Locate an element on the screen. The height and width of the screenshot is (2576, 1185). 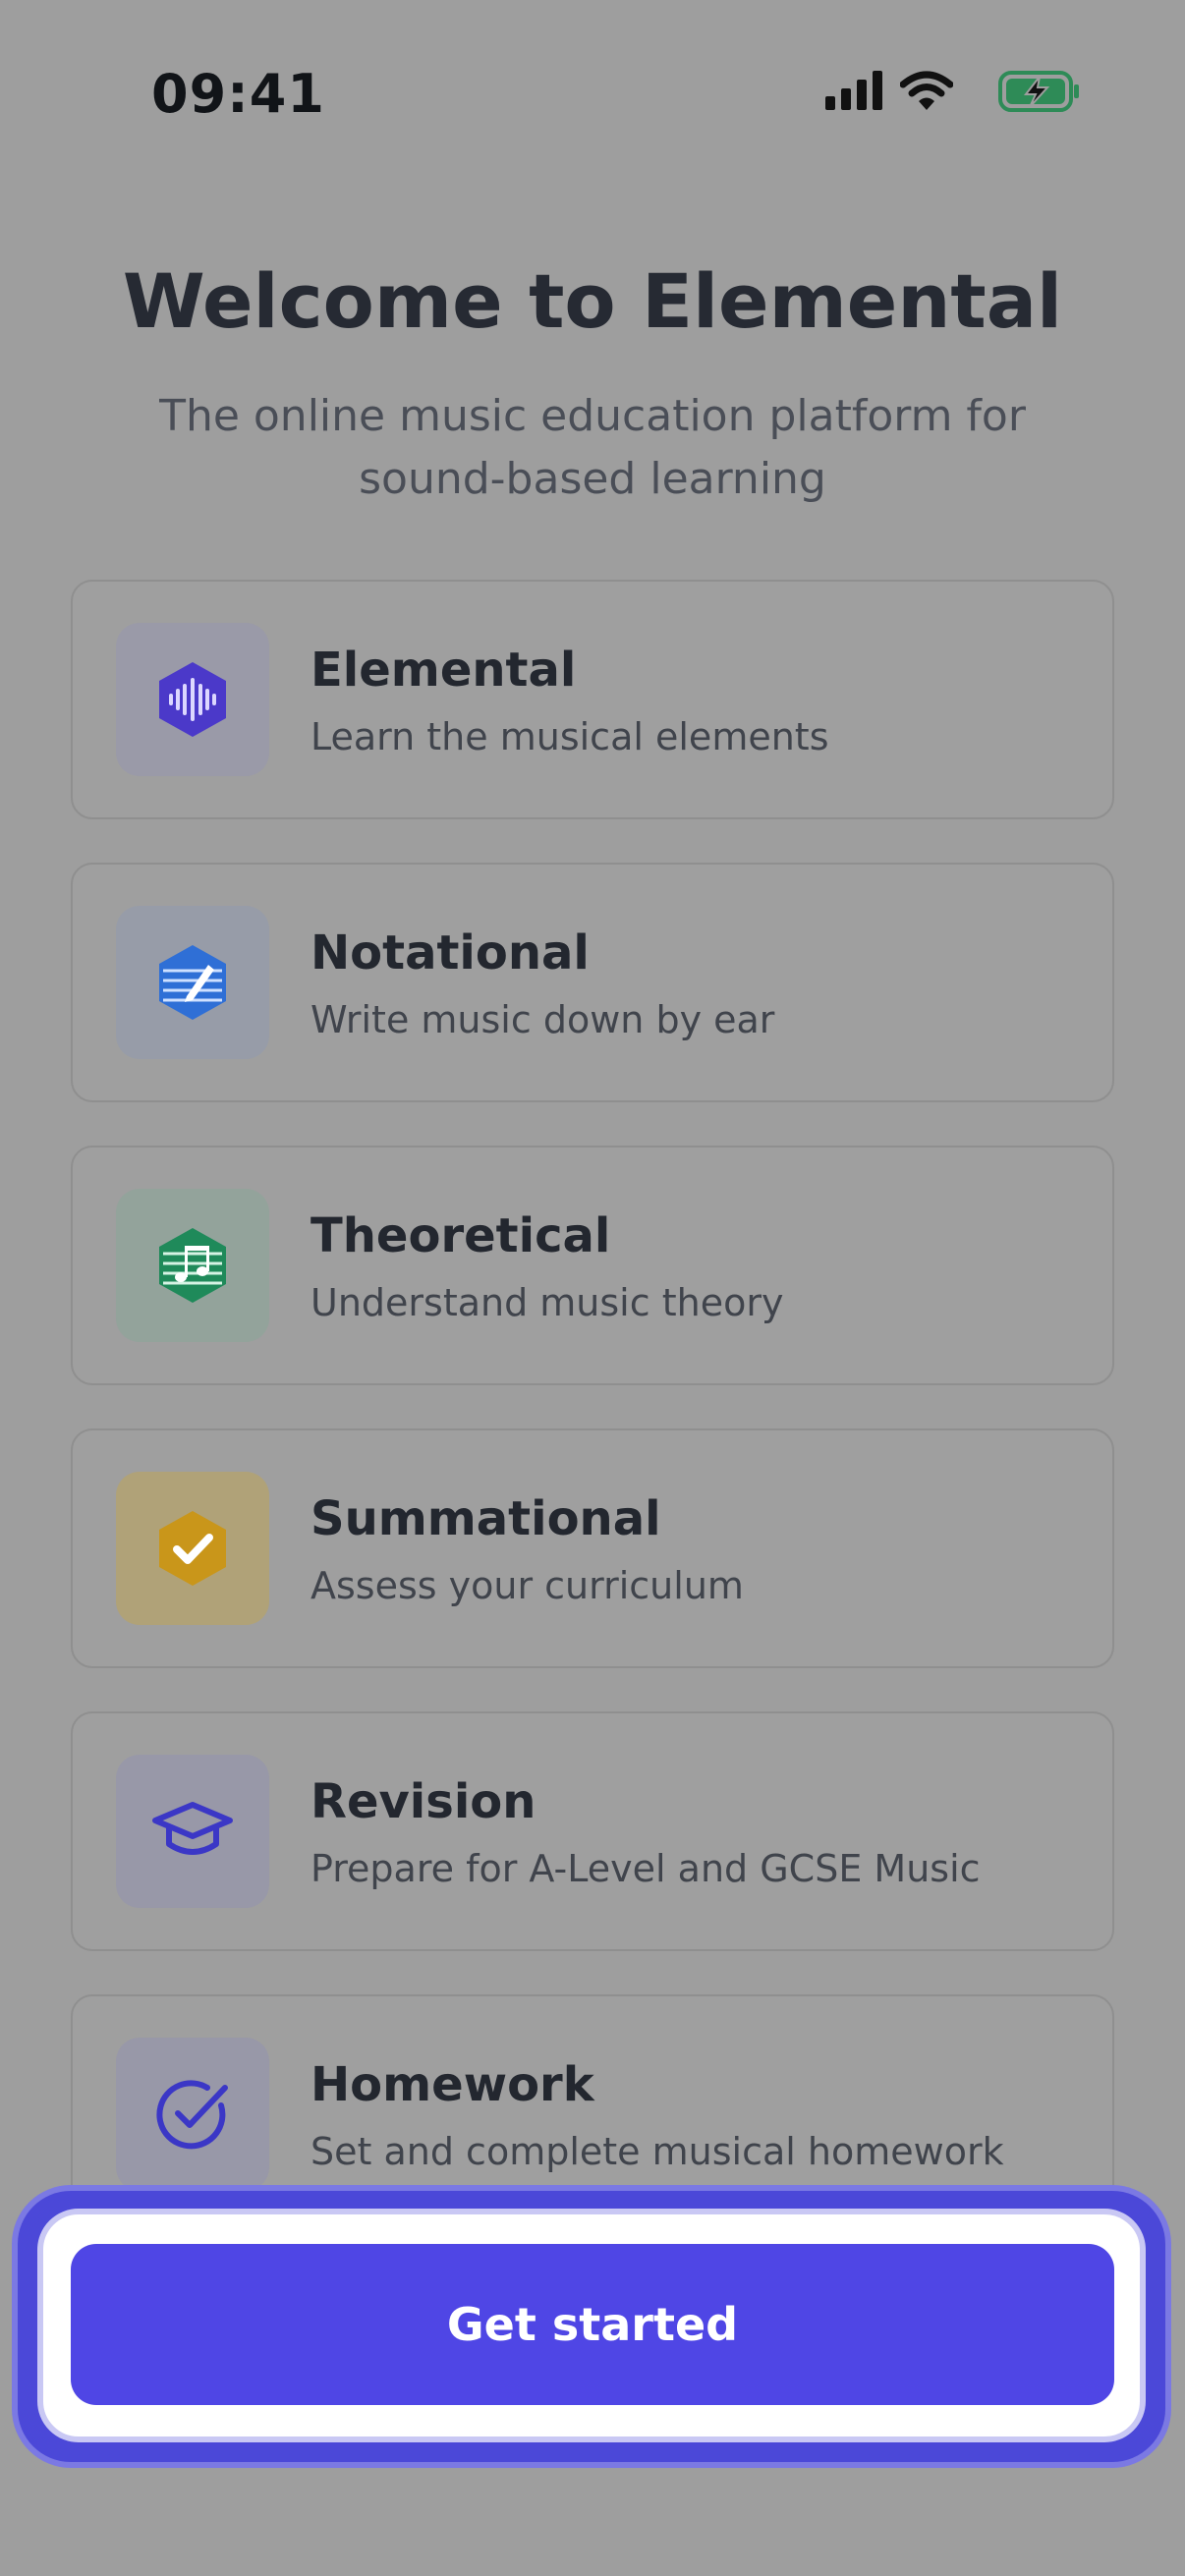
product-description: Write music down by ear is located at coordinates (542, 1019).